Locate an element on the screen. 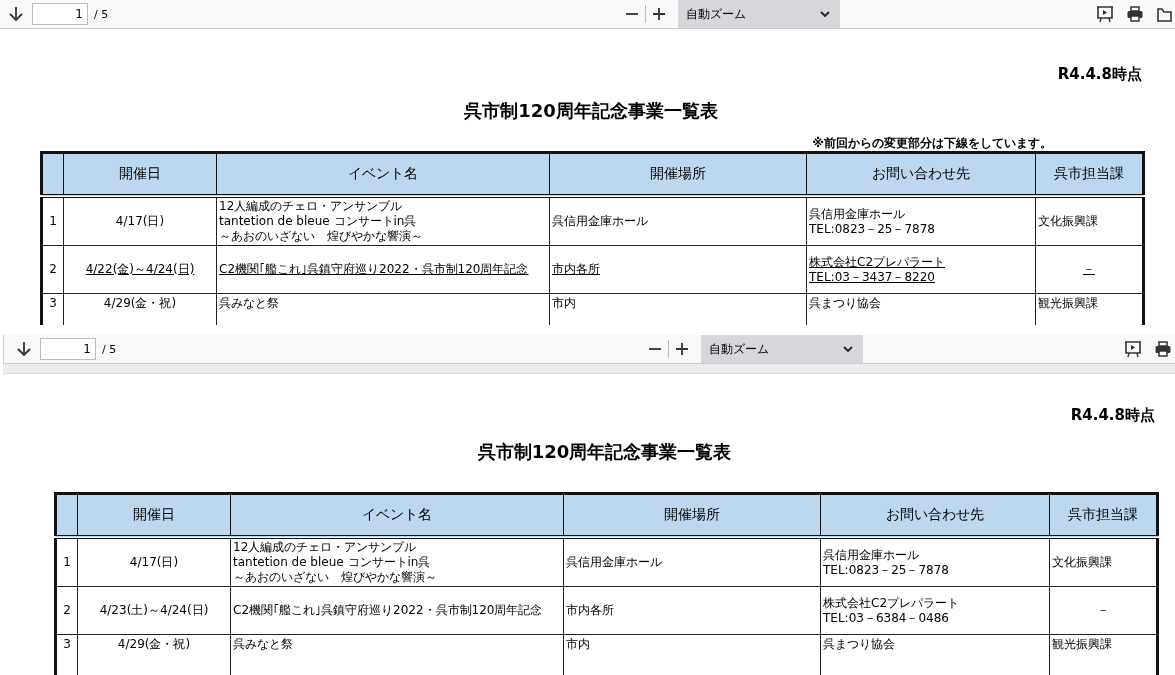  contact-cell: 株式会社C2プレパラート TEL:03－6384－0486 is located at coordinates (935, 610).